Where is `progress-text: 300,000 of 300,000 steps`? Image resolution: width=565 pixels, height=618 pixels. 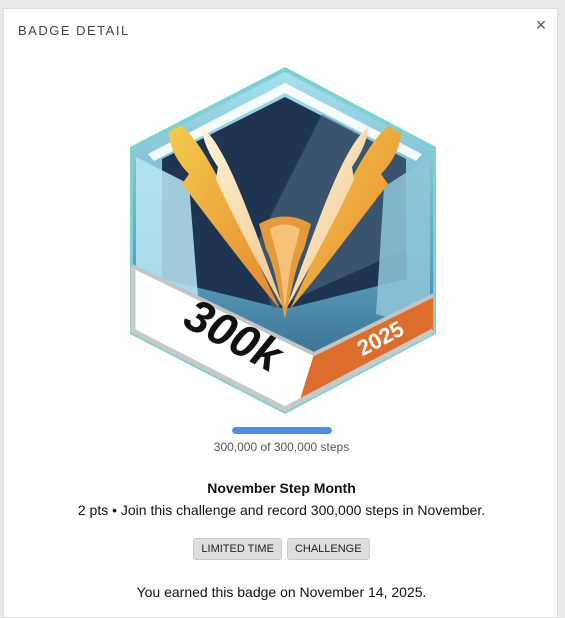 progress-text: 300,000 of 300,000 steps is located at coordinates (281, 447).